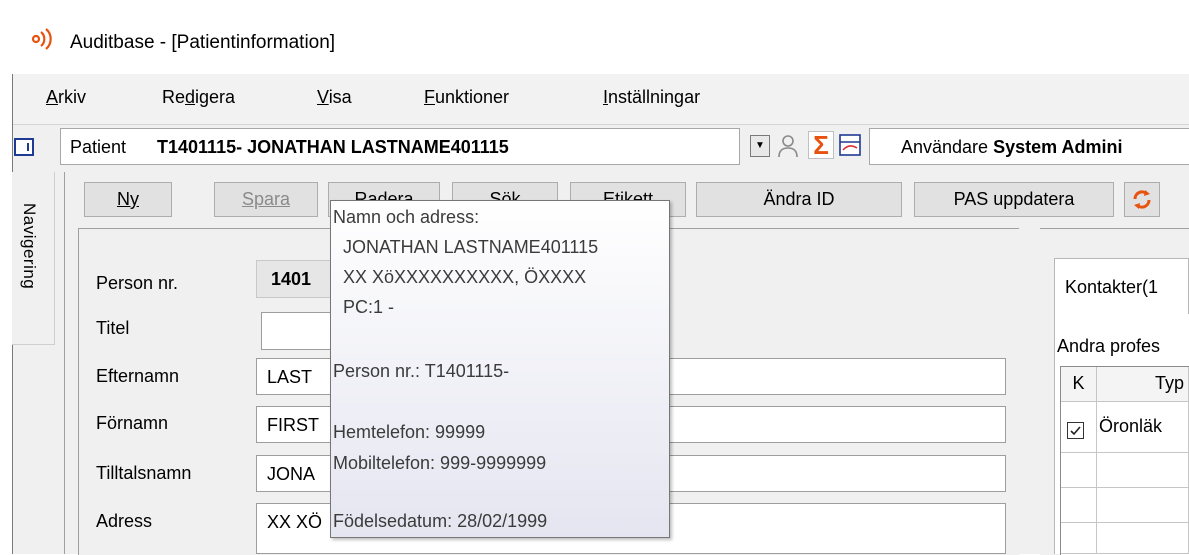  Describe the element at coordinates (203, 42) in the screenshot. I see `window-title: Auditbase - [Patientinformation]` at that location.